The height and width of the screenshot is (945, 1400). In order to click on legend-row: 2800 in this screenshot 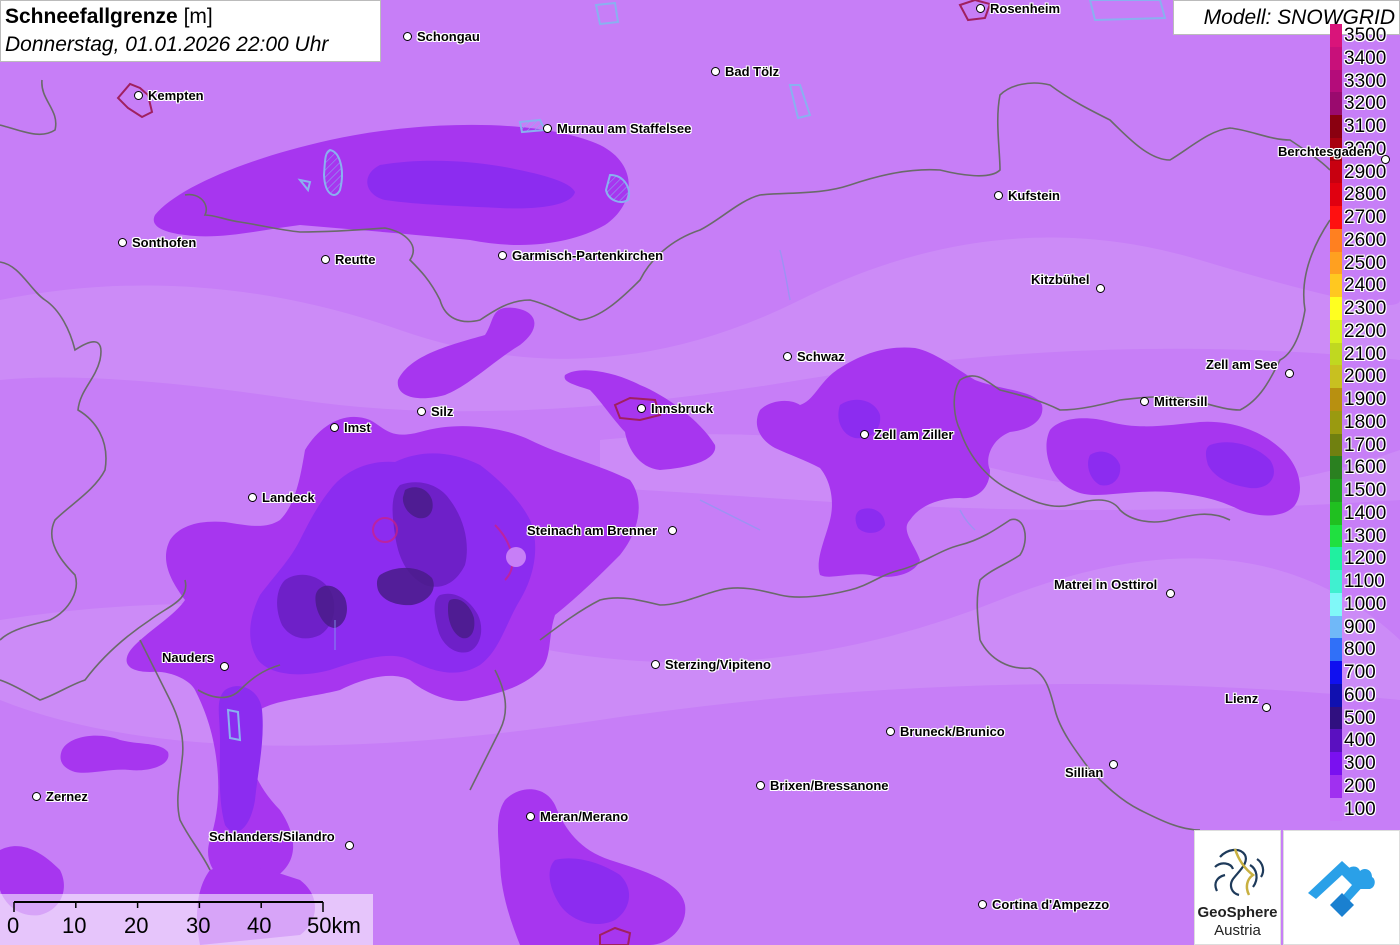, I will do `click(1364, 195)`.